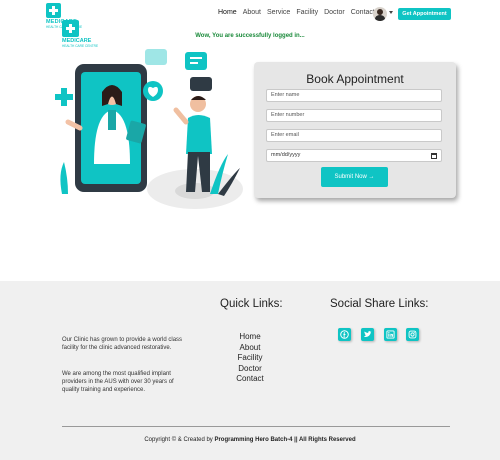 This screenshot has width=500, height=460. Describe the element at coordinates (424, 14) in the screenshot. I see `get-appointment-button: Get Appointment` at that location.